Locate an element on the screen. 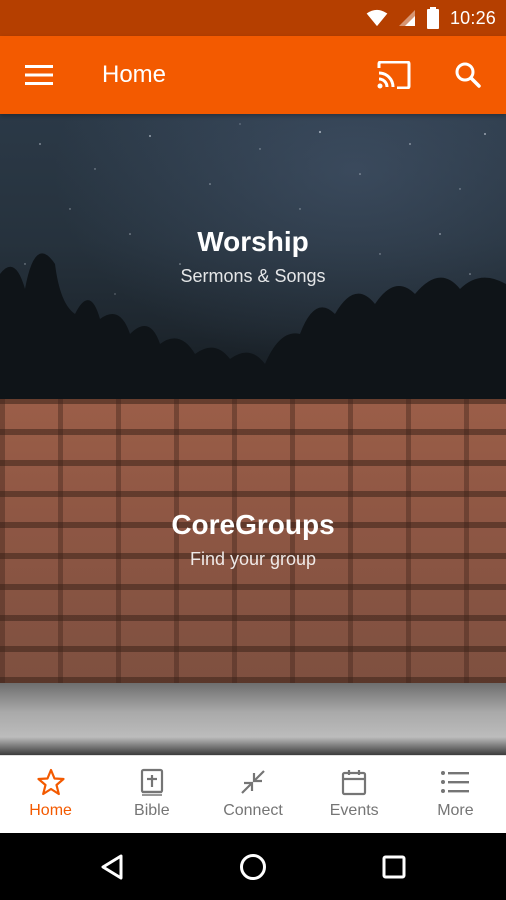 This screenshot has height=900, width=506. nav-bible-label: Bible is located at coordinates (152, 810).